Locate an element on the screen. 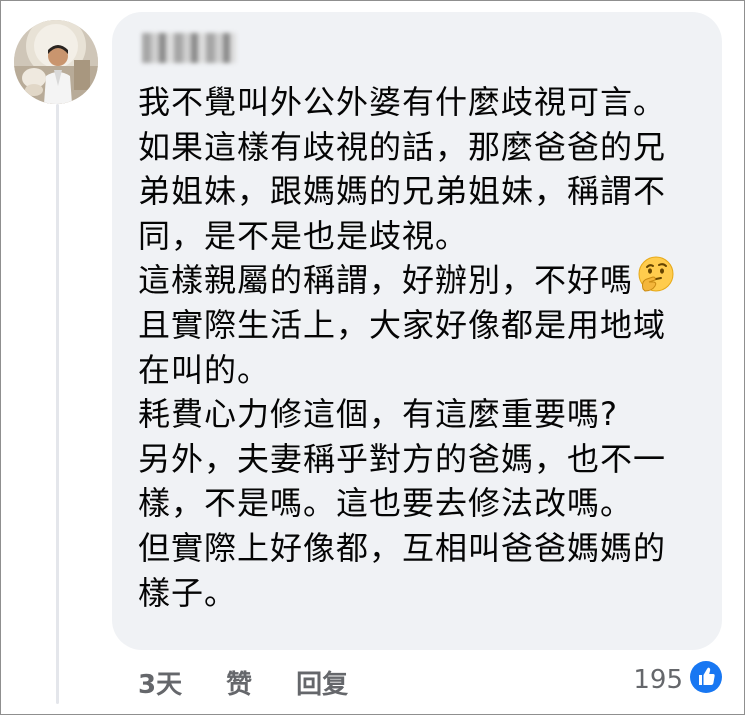 This screenshot has height=715, width=745. reaction-summary: 195 is located at coordinates (678, 680).